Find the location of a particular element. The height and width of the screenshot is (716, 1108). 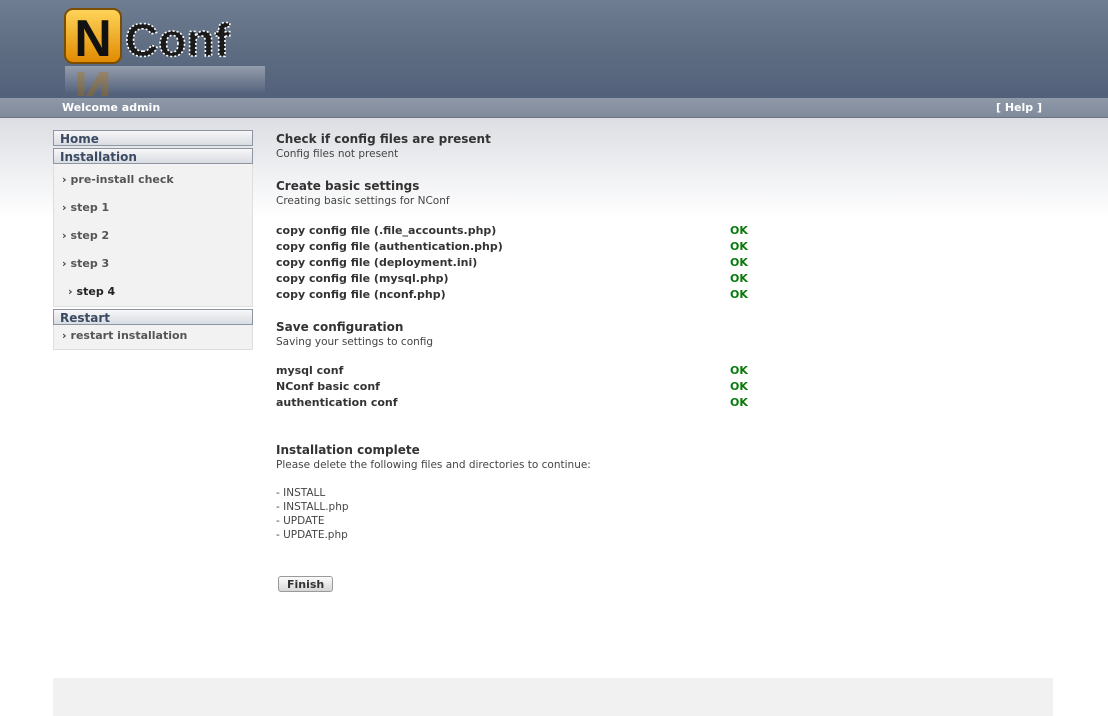

save-title: Save configuration is located at coordinates (340, 327).